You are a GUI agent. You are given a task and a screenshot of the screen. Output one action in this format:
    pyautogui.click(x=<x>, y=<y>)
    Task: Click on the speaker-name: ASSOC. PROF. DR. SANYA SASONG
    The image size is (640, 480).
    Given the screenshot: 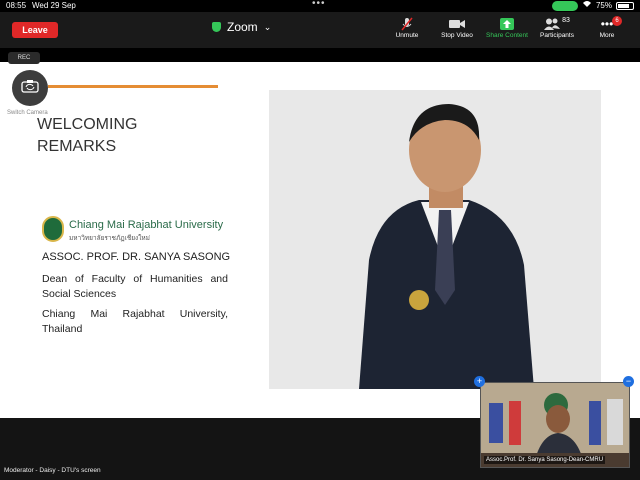 What is the action you would take?
    pyautogui.click(x=136, y=257)
    